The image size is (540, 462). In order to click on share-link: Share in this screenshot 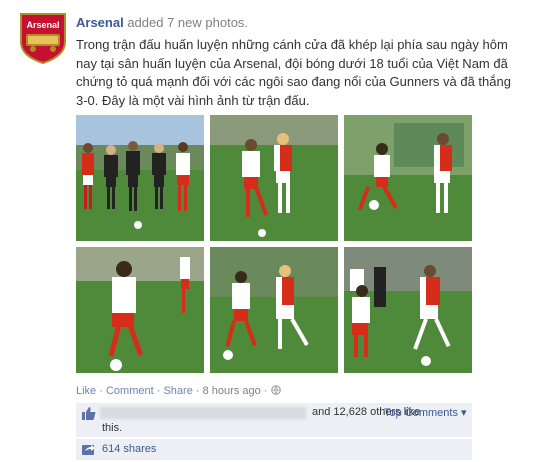, I will do `click(177, 391)`.